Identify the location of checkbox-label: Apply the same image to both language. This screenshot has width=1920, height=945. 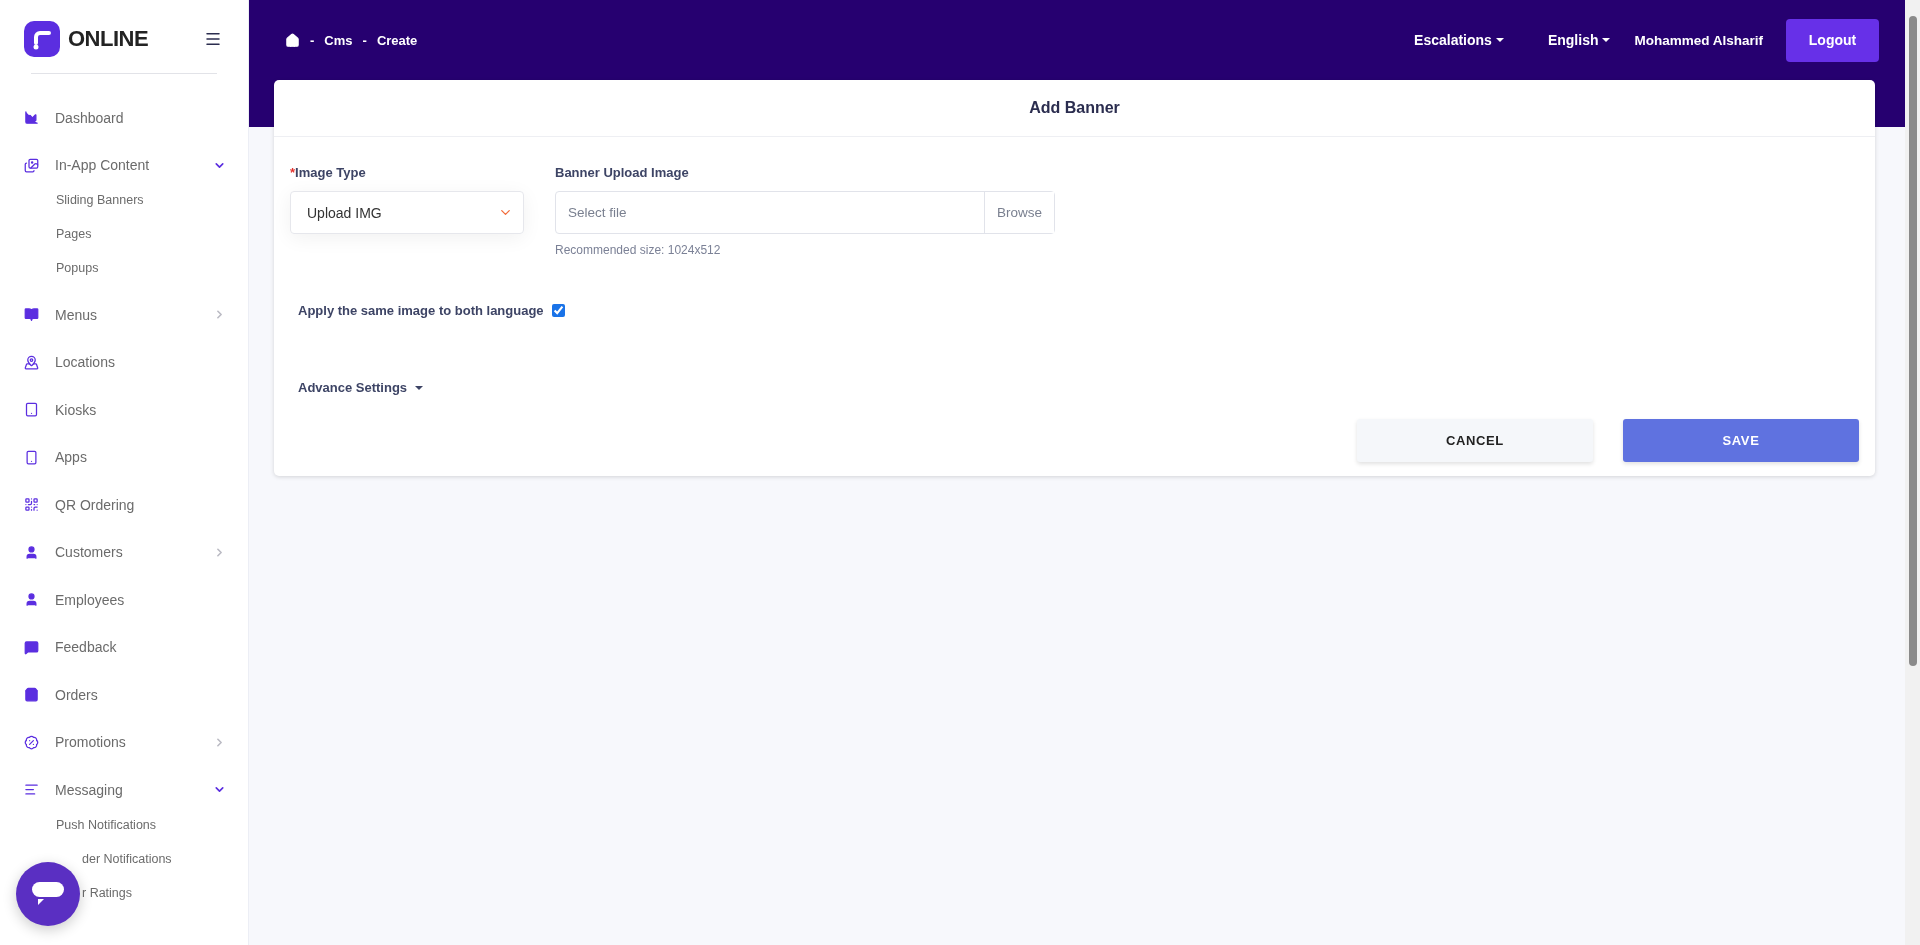
(421, 310).